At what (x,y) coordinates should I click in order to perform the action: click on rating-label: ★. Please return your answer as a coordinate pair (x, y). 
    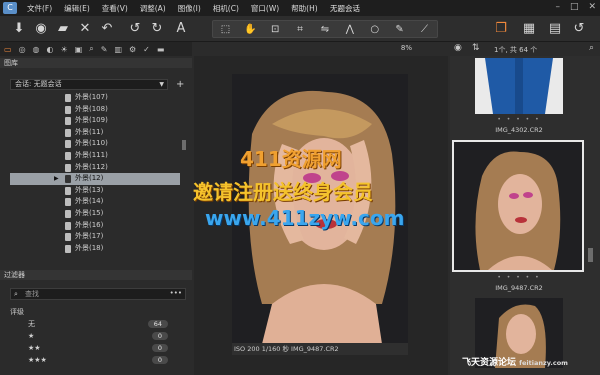
    Looking at the image, I should click on (31, 336).